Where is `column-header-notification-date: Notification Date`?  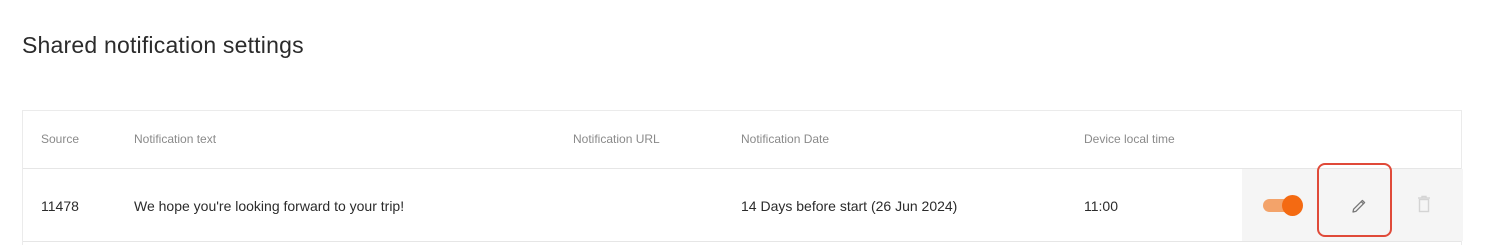
column-header-notification-date: Notification Date is located at coordinates (785, 139).